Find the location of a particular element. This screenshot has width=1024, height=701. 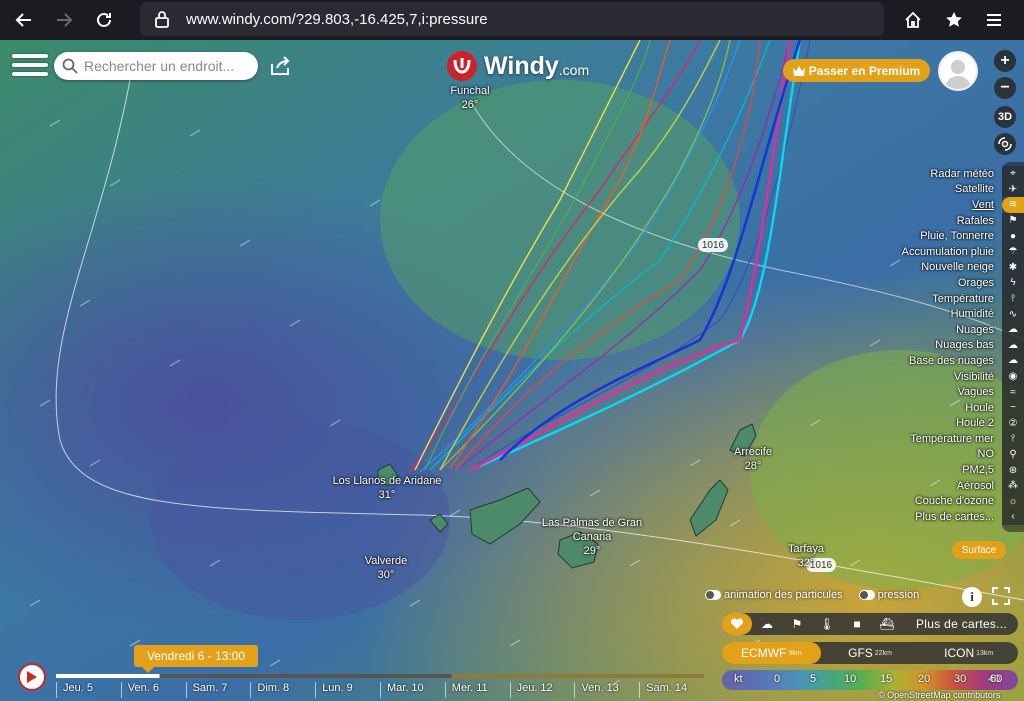

layer-item: Température ⫯ is located at coordinates (929, 298).